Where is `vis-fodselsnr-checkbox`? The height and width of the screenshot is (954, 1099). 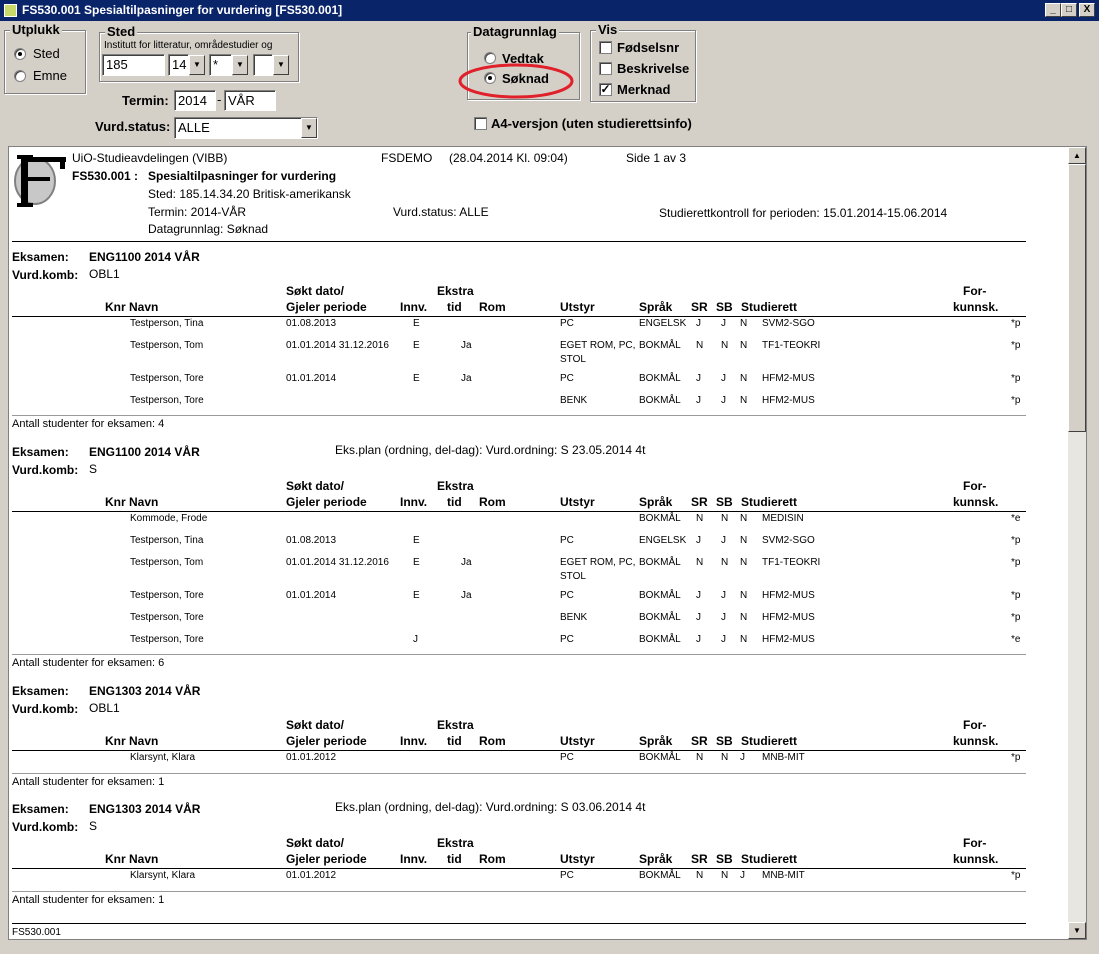 vis-fodselsnr-checkbox is located at coordinates (605, 47).